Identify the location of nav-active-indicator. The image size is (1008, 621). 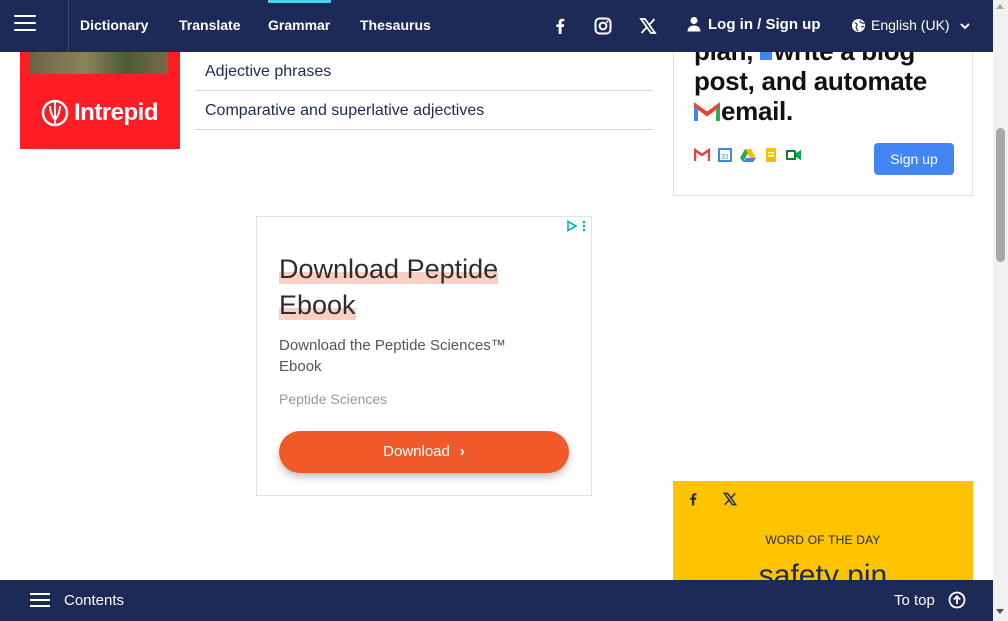
(299, 1).